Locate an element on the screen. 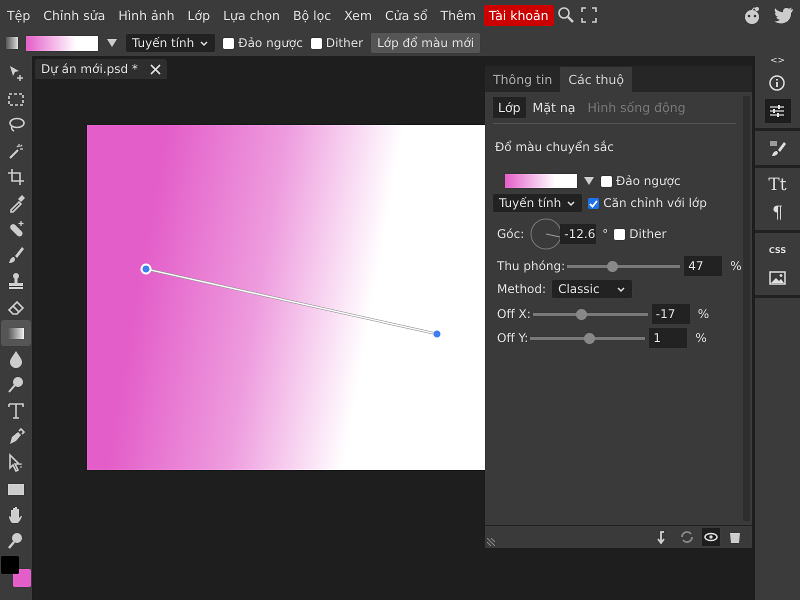 The image size is (800, 600). foreground-color-swatch is located at coordinates (10, 565).